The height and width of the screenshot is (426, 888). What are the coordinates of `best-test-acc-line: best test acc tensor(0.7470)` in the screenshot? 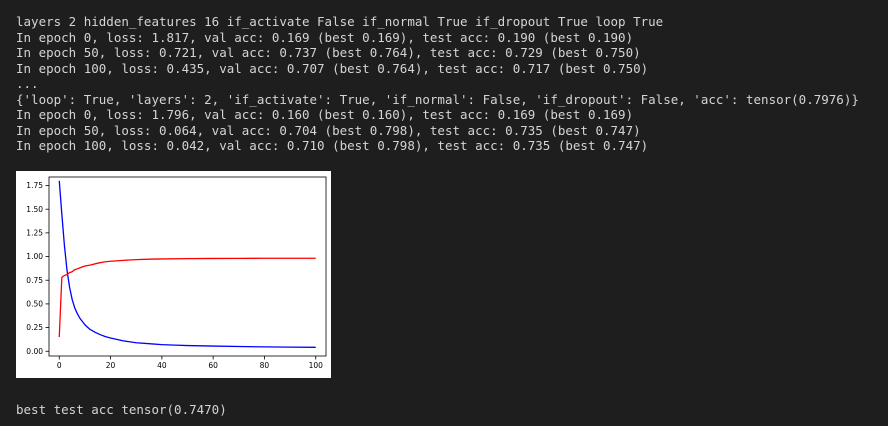 It's located at (121, 409).